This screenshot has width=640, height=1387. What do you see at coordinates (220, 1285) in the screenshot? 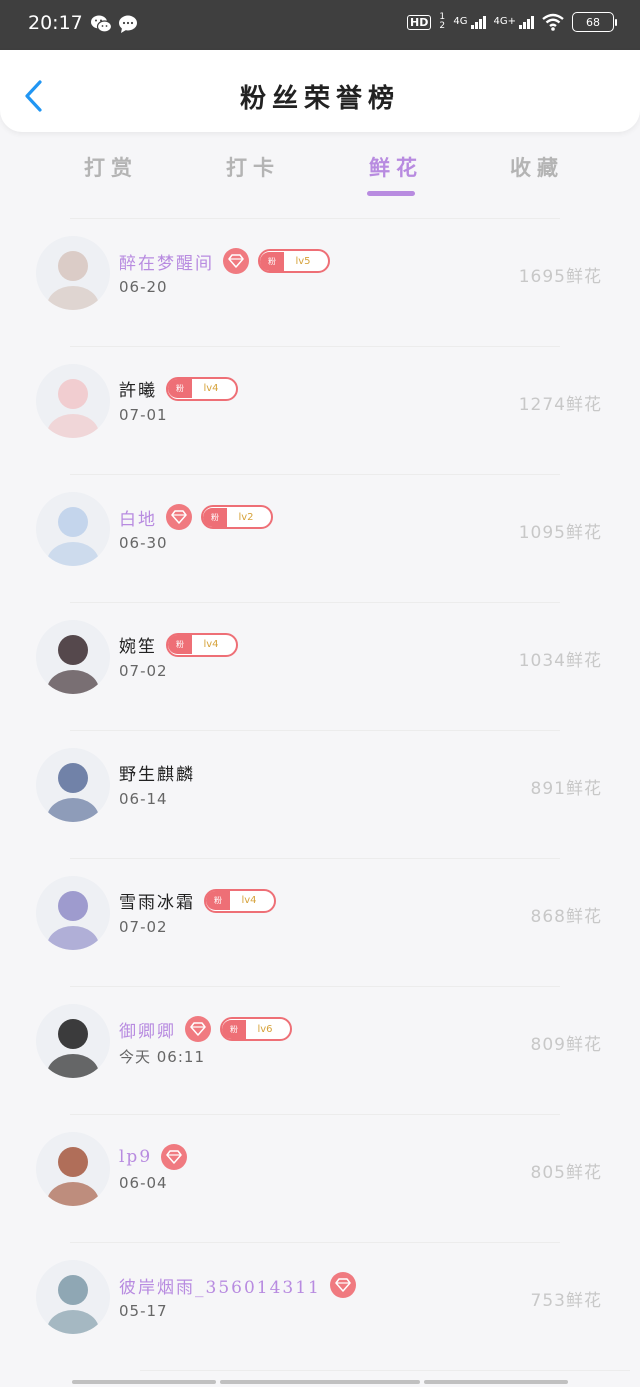
I see `fan-name: 彼岸烟雨_356014311` at bounding box center [220, 1285].